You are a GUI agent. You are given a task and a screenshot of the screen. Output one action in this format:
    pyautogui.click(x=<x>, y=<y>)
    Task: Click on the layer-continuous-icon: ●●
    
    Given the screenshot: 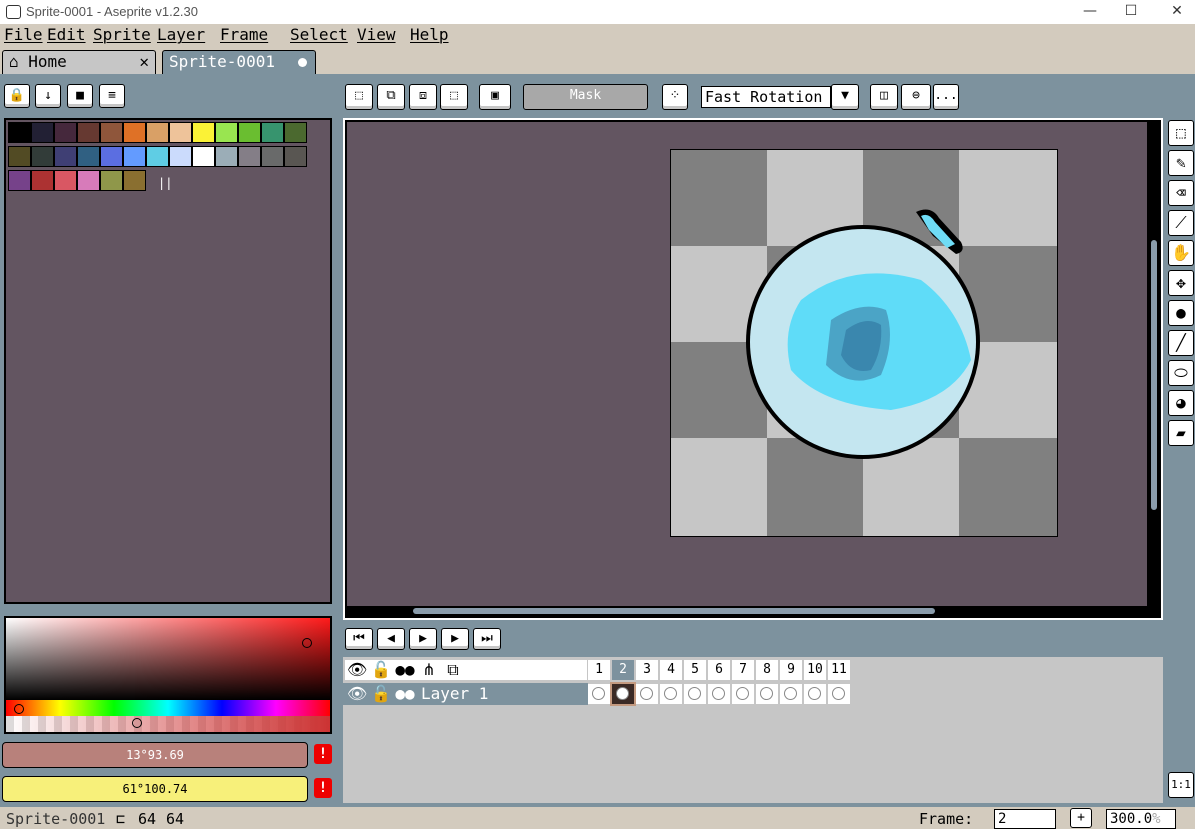 What is the action you would take?
    pyautogui.click(x=405, y=694)
    